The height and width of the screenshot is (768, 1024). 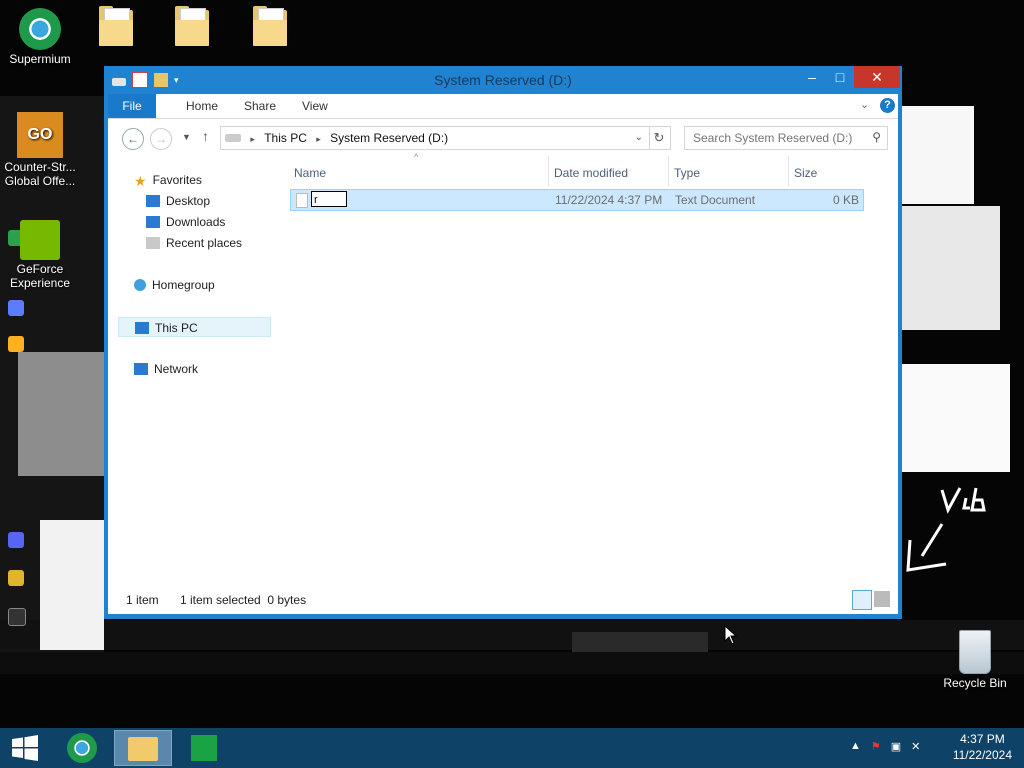 I want to click on item-count: 1 item, so click(x=142, y=600).